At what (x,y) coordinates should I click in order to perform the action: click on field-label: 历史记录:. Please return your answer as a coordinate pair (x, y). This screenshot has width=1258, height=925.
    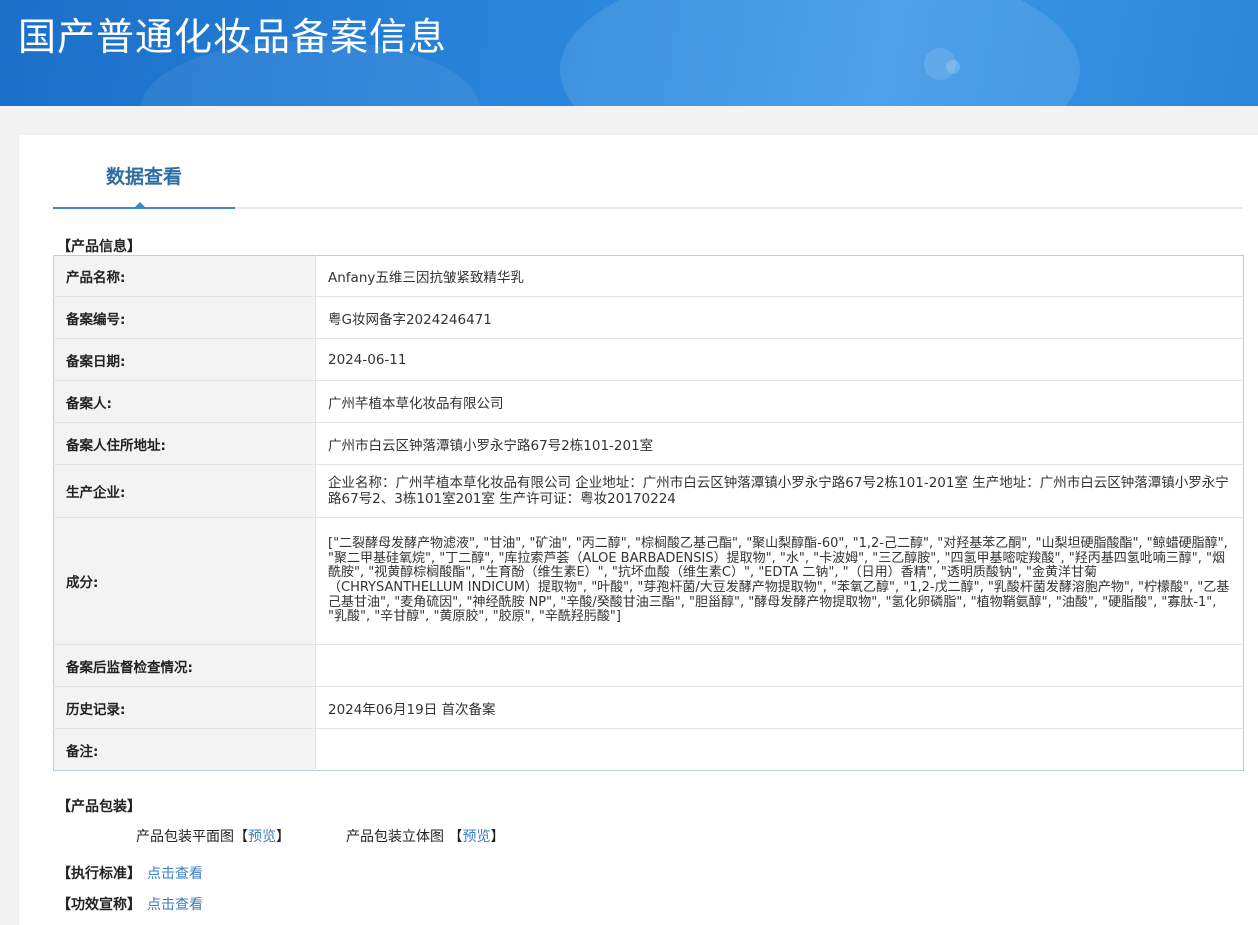
    Looking at the image, I should click on (184, 707).